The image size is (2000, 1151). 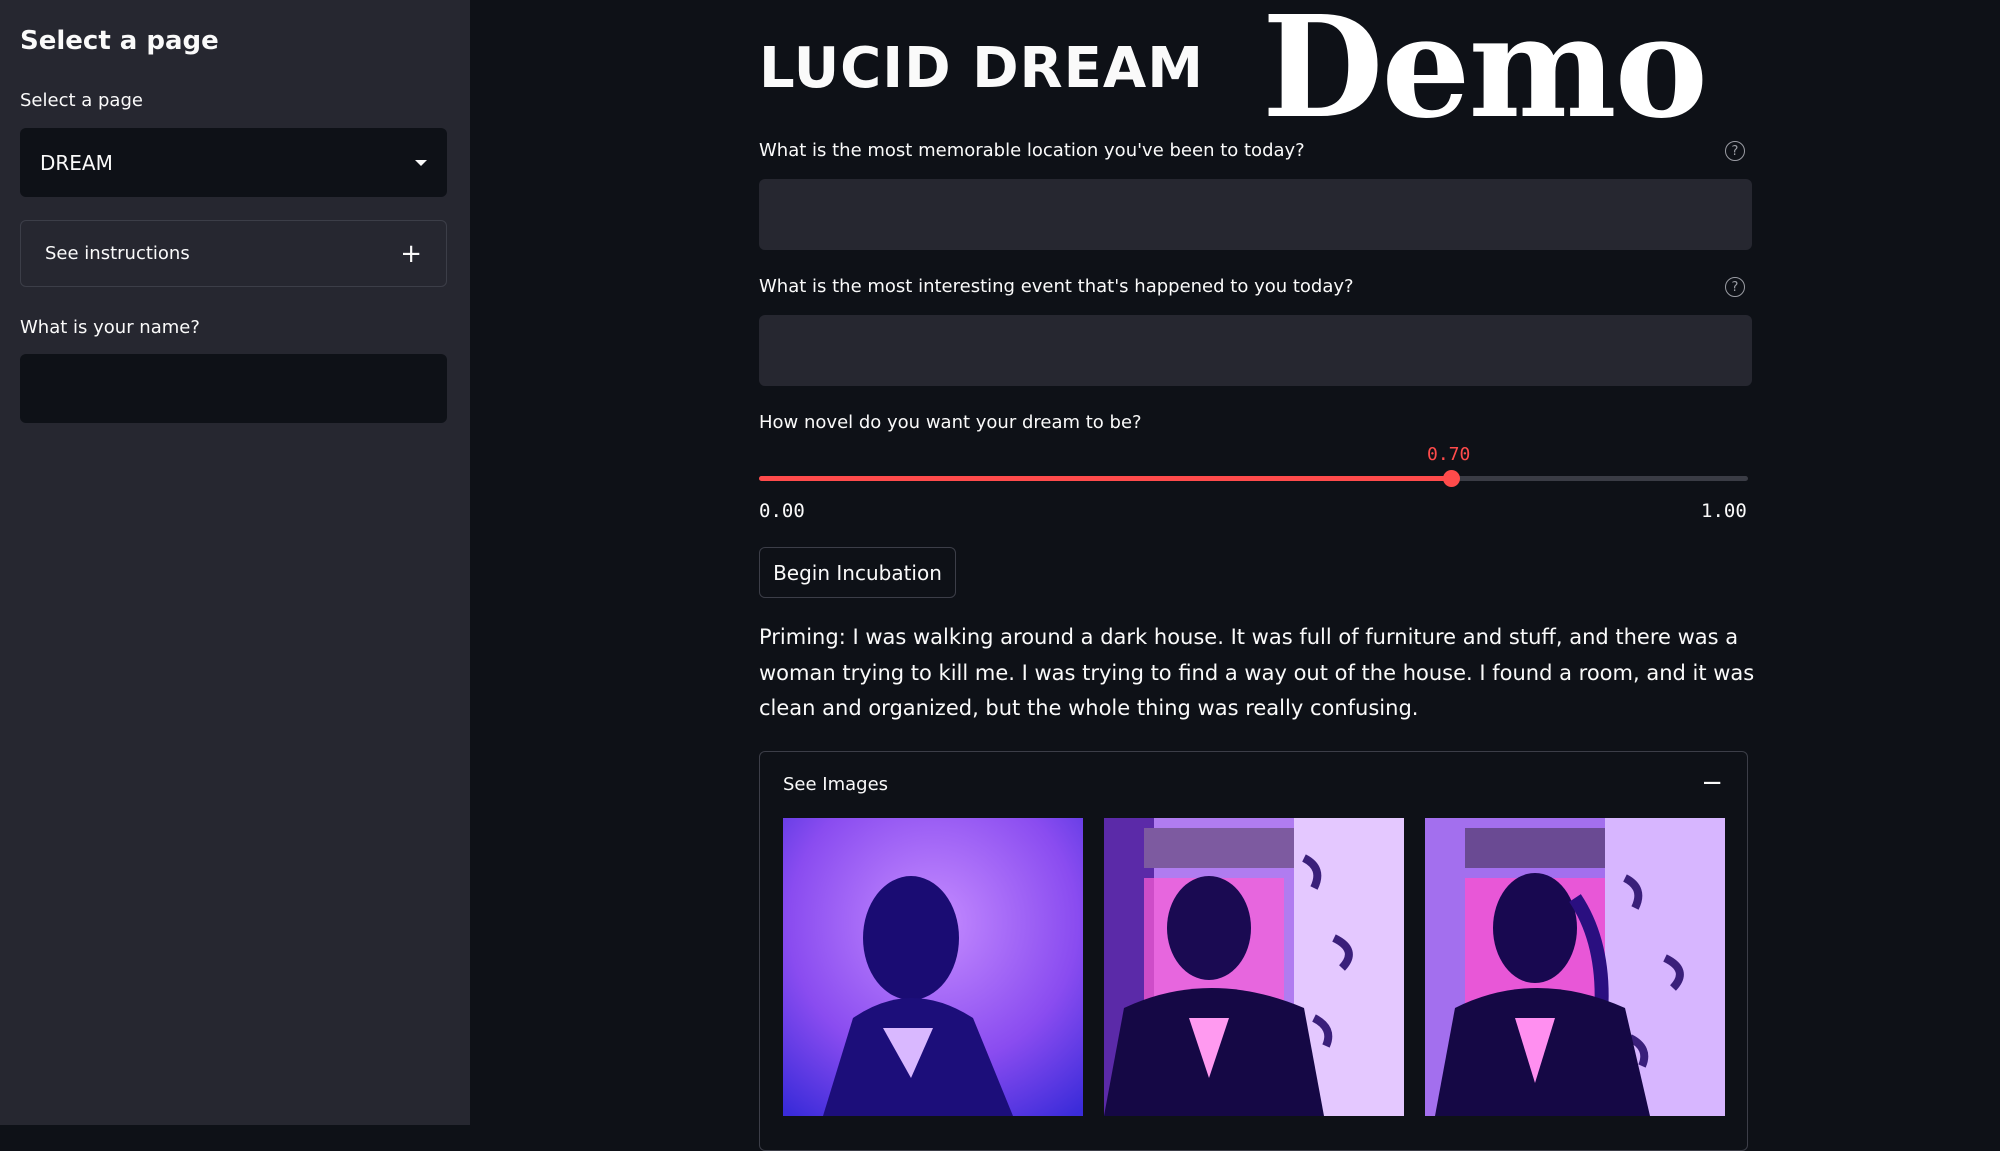 I want to click on page-select: DREAM, so click(x=233, y=162).